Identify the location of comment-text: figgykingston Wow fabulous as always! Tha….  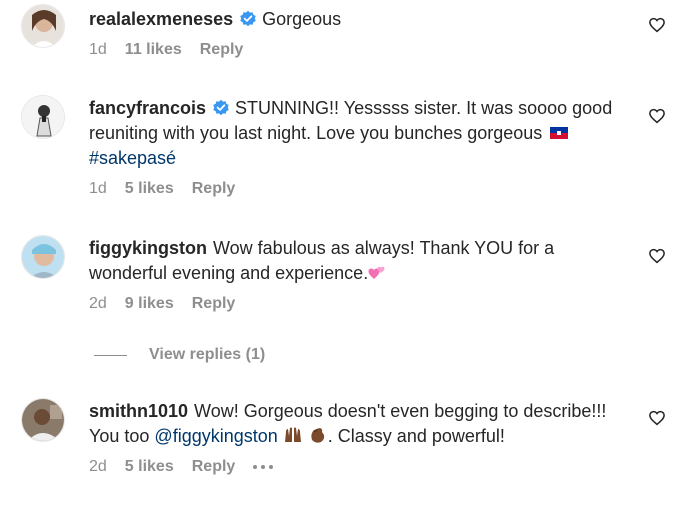
(322, 260).